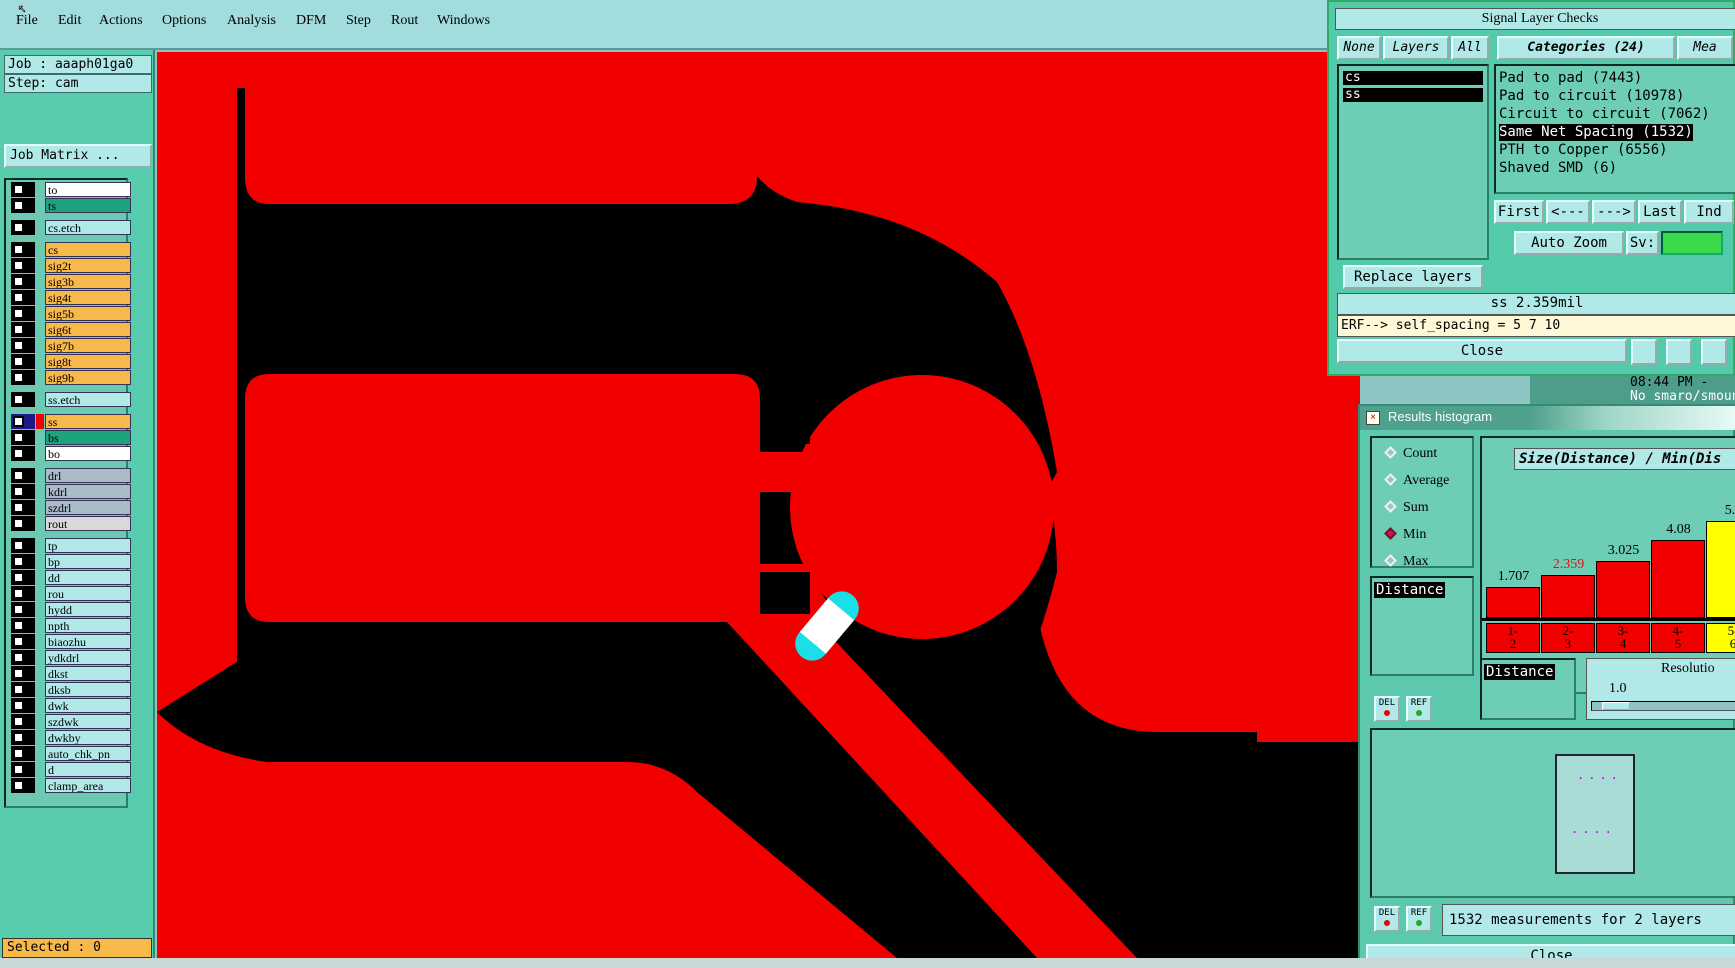 The image size is (1735, 968). Describe the element at coordinates (1570, 78) in the screenshot. I see `category-item: Pad to pad (7443)` at that location.